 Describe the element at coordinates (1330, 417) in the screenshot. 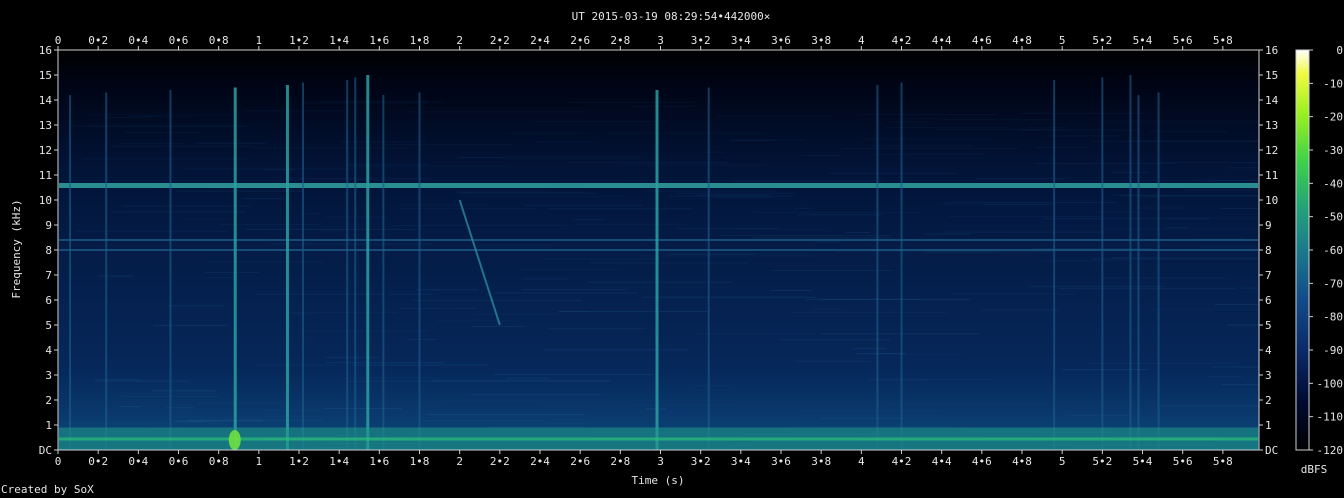

I see `colorbar-tick-label: -110` at that location.